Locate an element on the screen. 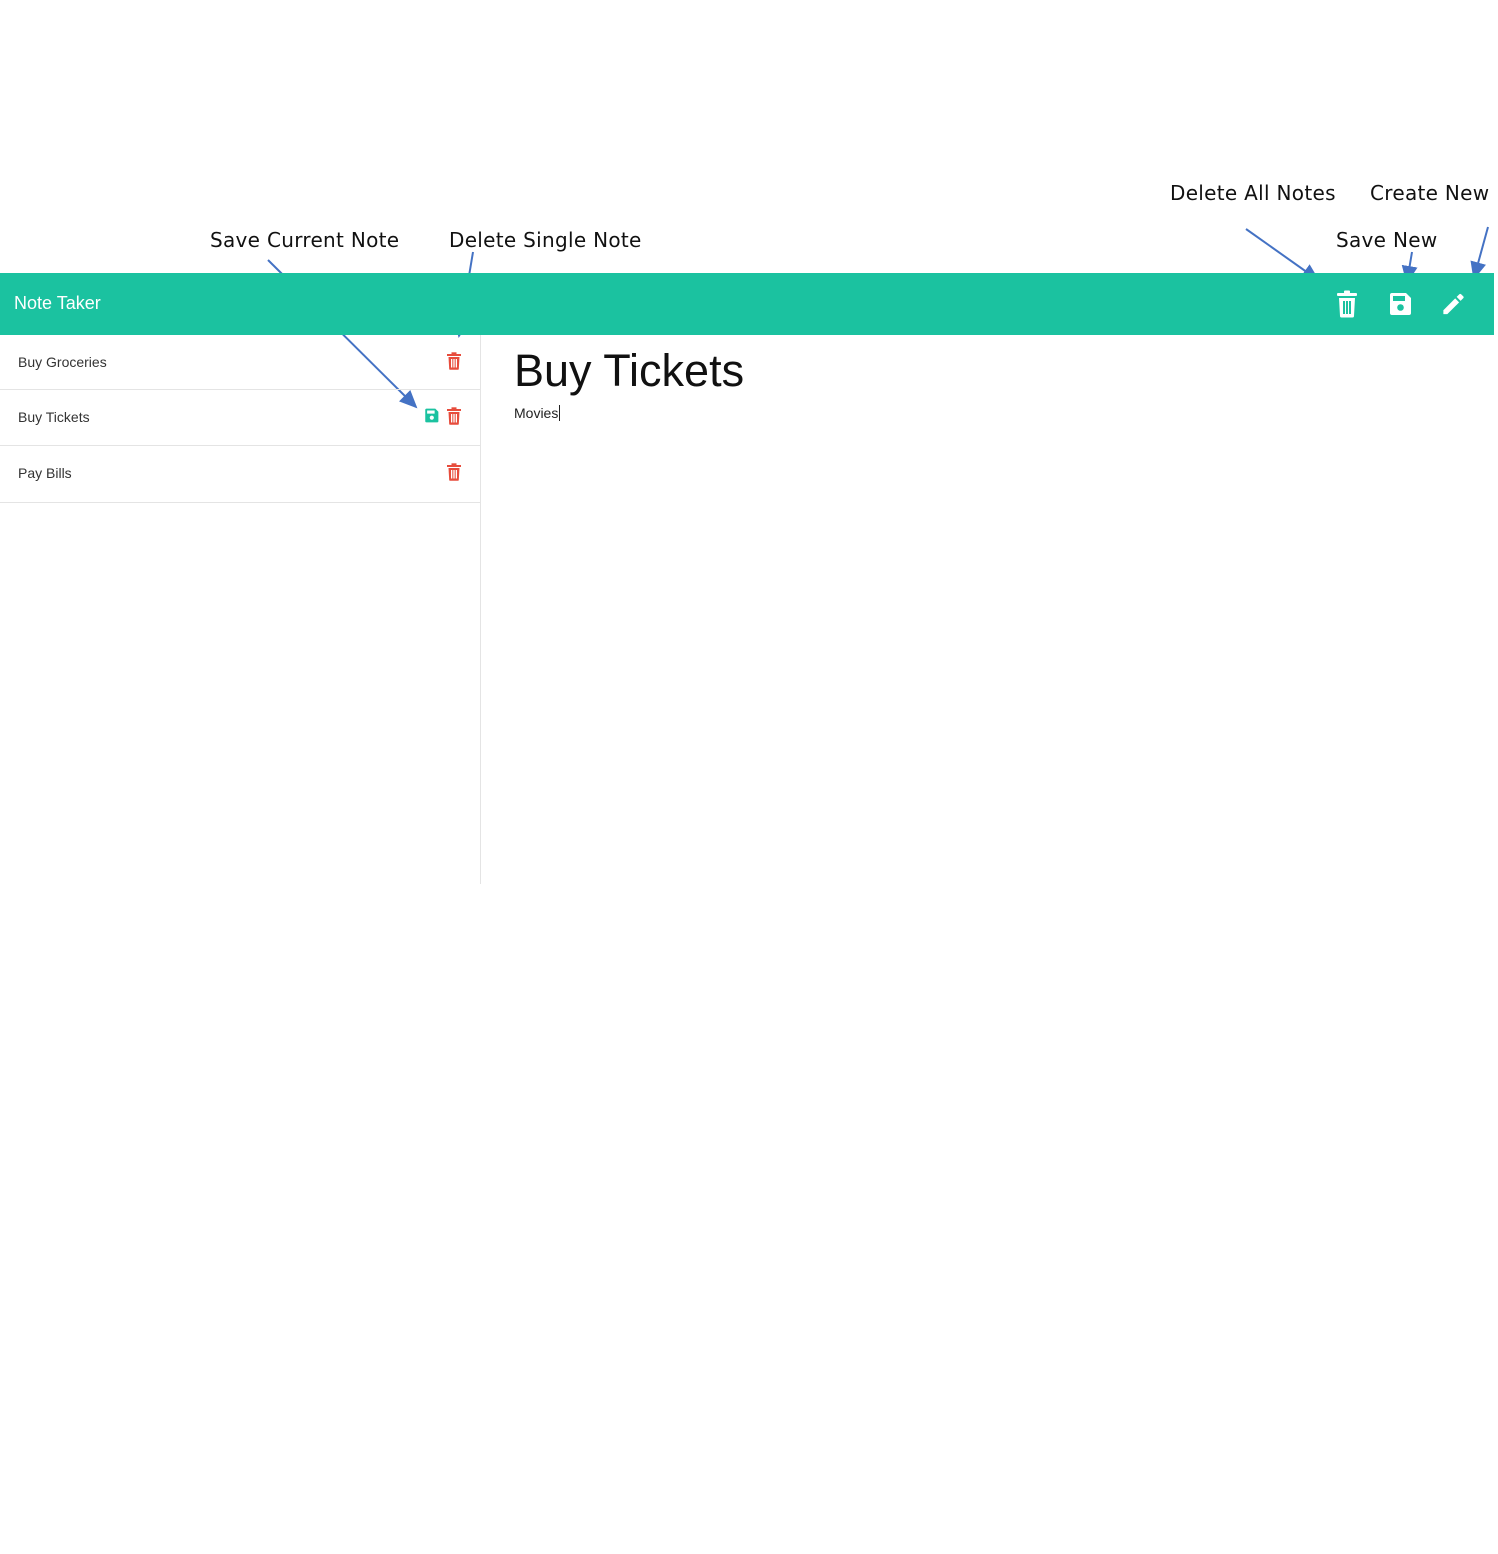 The image size is (1498, 1554). delete-all-trash-icon is located at coordinates (1347, 304).